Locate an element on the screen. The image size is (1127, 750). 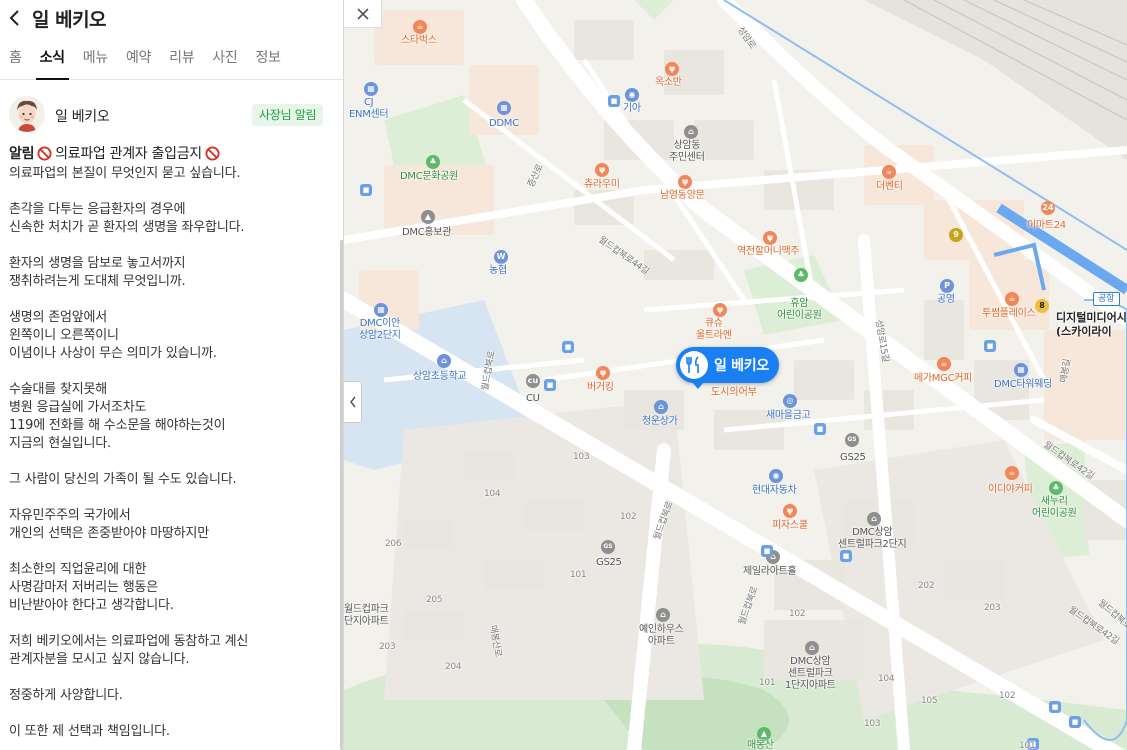
tab-reviews: 리뷰 is located at coordinates (181, 59).